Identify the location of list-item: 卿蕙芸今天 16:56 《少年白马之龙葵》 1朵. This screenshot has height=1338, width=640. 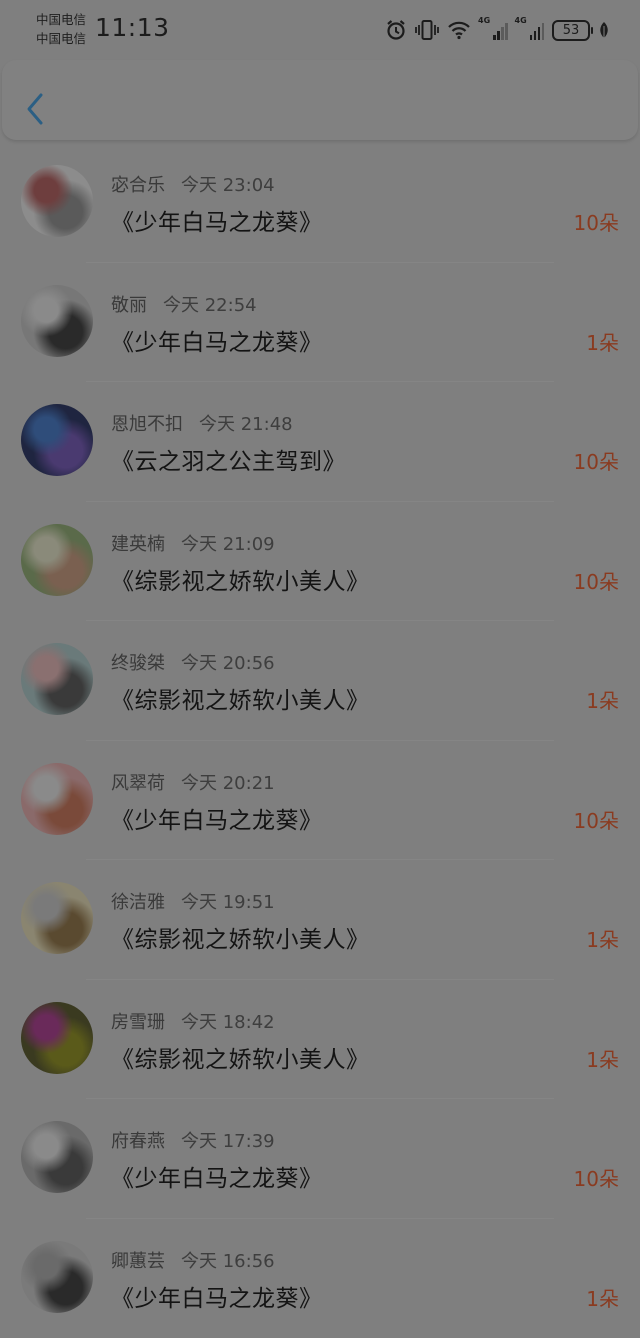
(320, 1278).